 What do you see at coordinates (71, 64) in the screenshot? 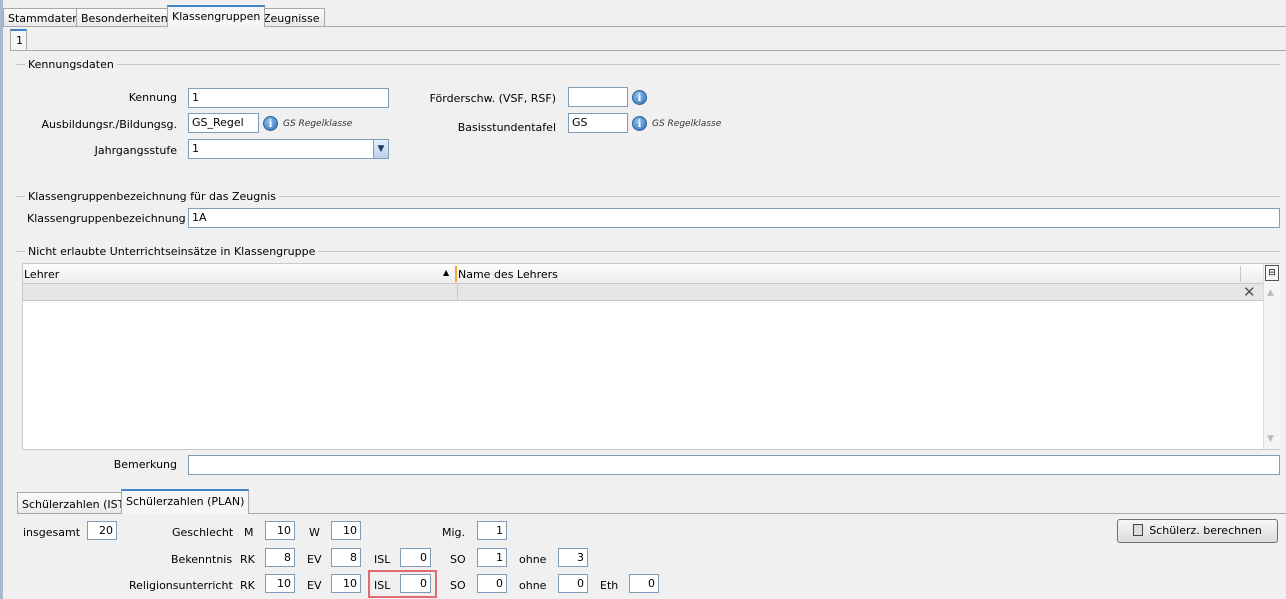
I see `group-title-kennungsdaten: Kennungsdaten` at bounding box center [71, 64].